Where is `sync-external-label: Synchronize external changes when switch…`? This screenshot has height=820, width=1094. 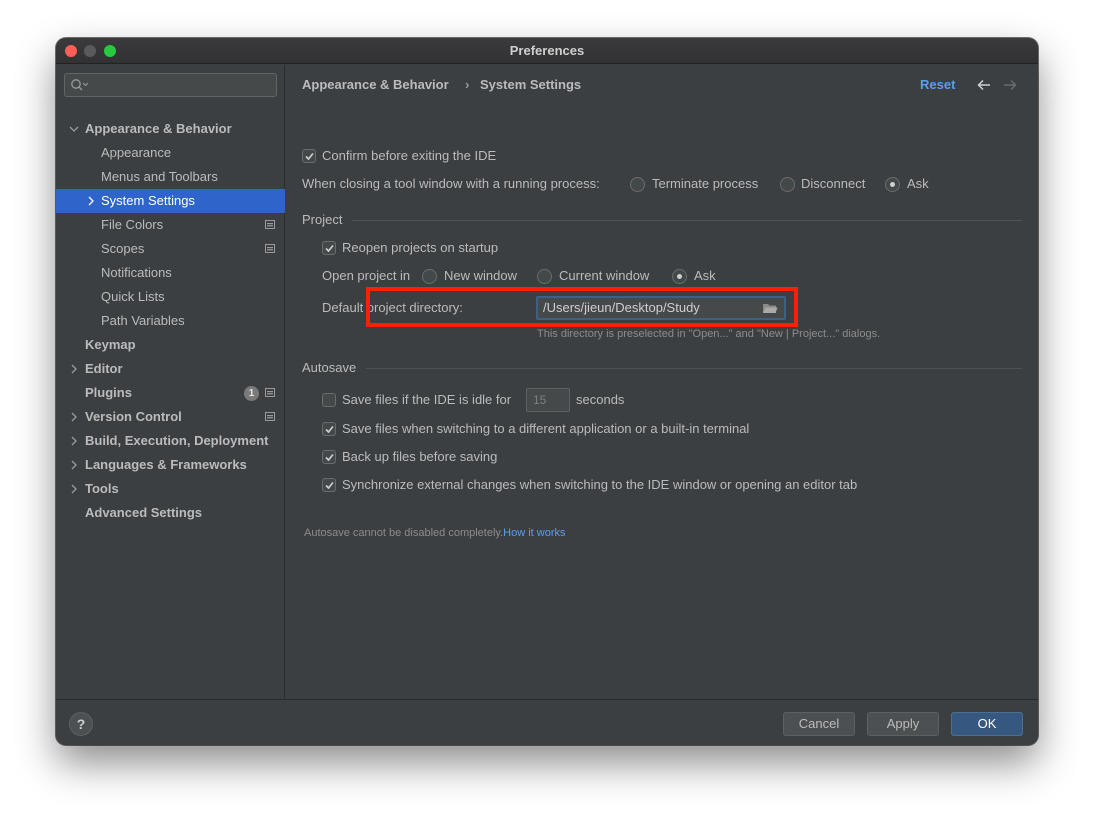
sync-external-label: Synchronize external changes when switch… is located at coordinates (600, 484).